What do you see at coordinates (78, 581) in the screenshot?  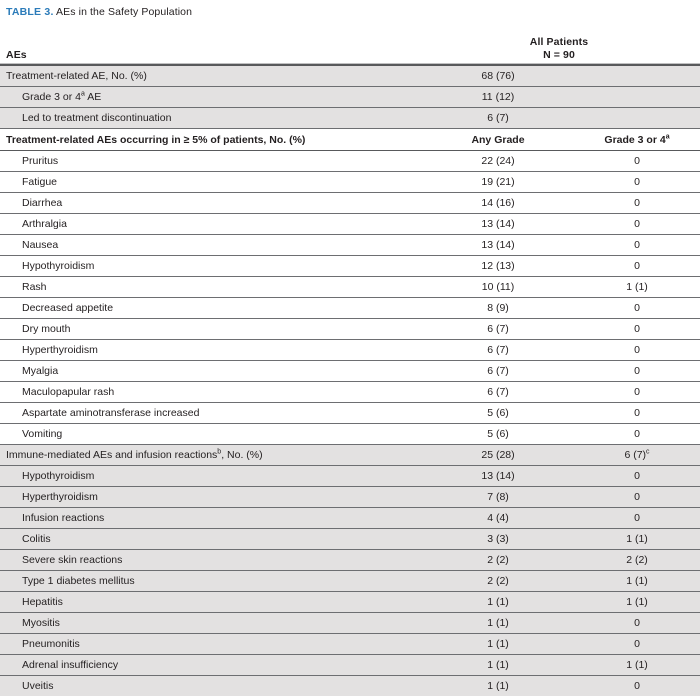 I see `ae-label-text: Type 1 diabetes mellitus` at bounding box center [78, 581].